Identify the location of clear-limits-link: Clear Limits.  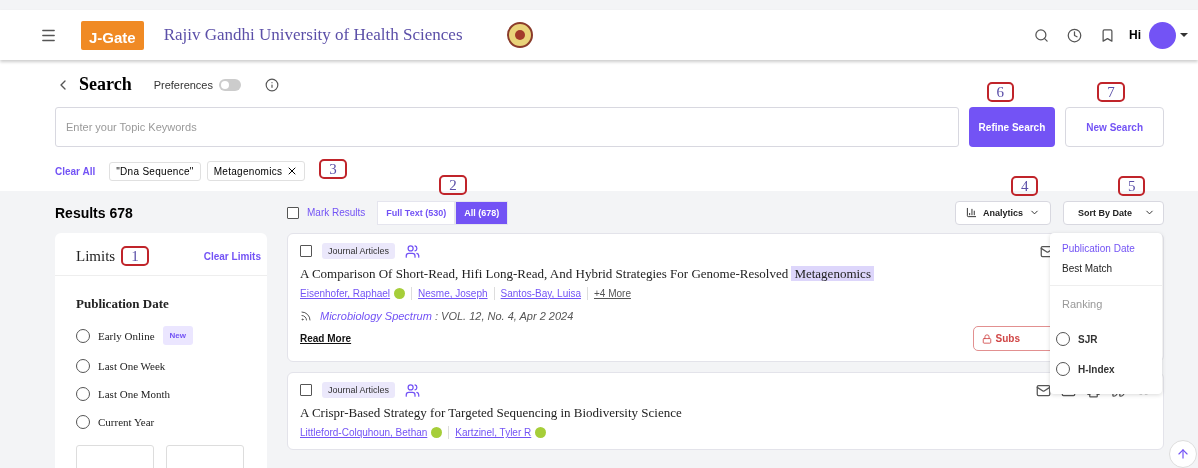
(232, 256).